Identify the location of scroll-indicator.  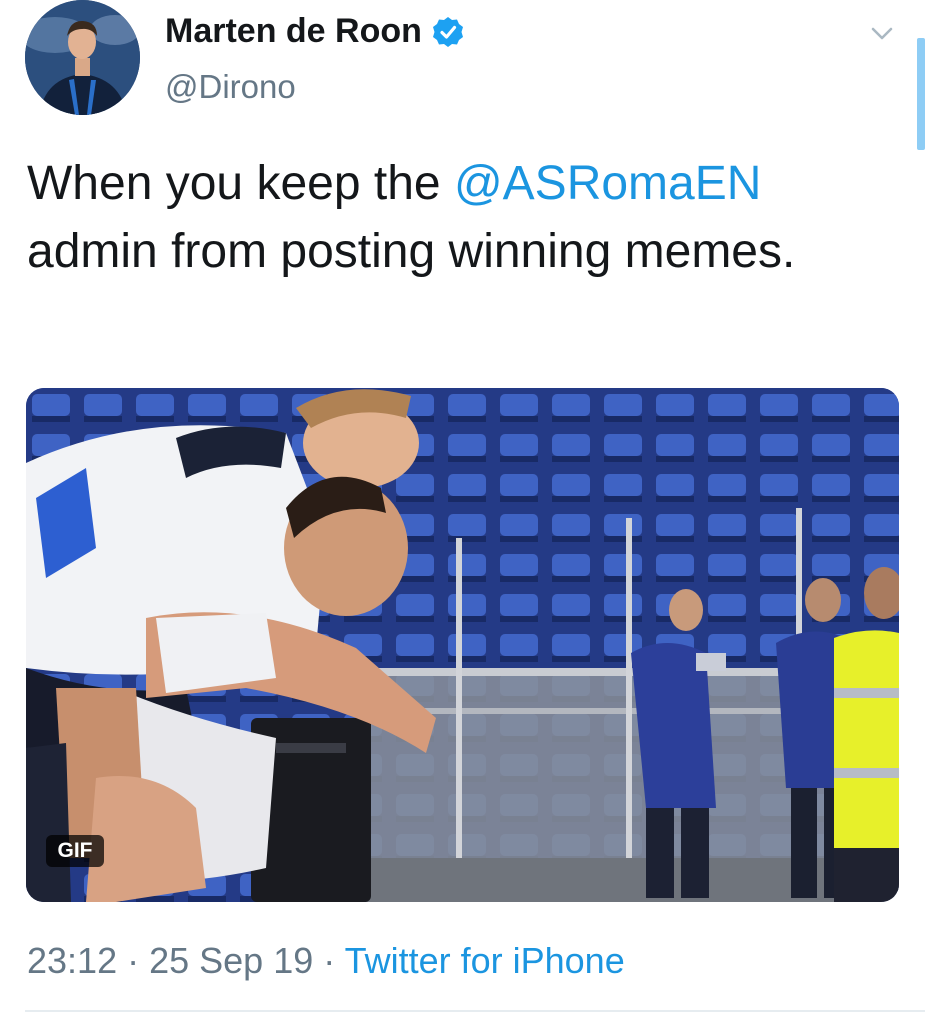
(921, 94).